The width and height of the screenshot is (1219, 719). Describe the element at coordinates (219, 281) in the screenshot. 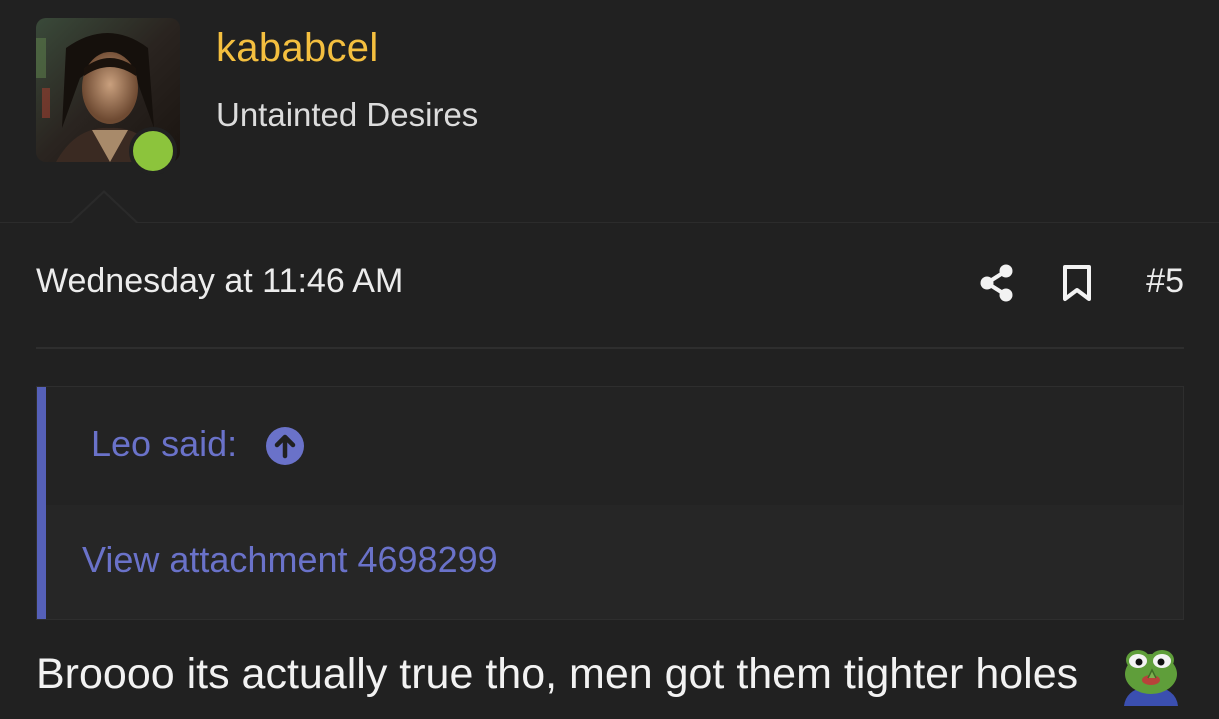

I see `post-date: Wednesday at 11:46 AM` at that location.